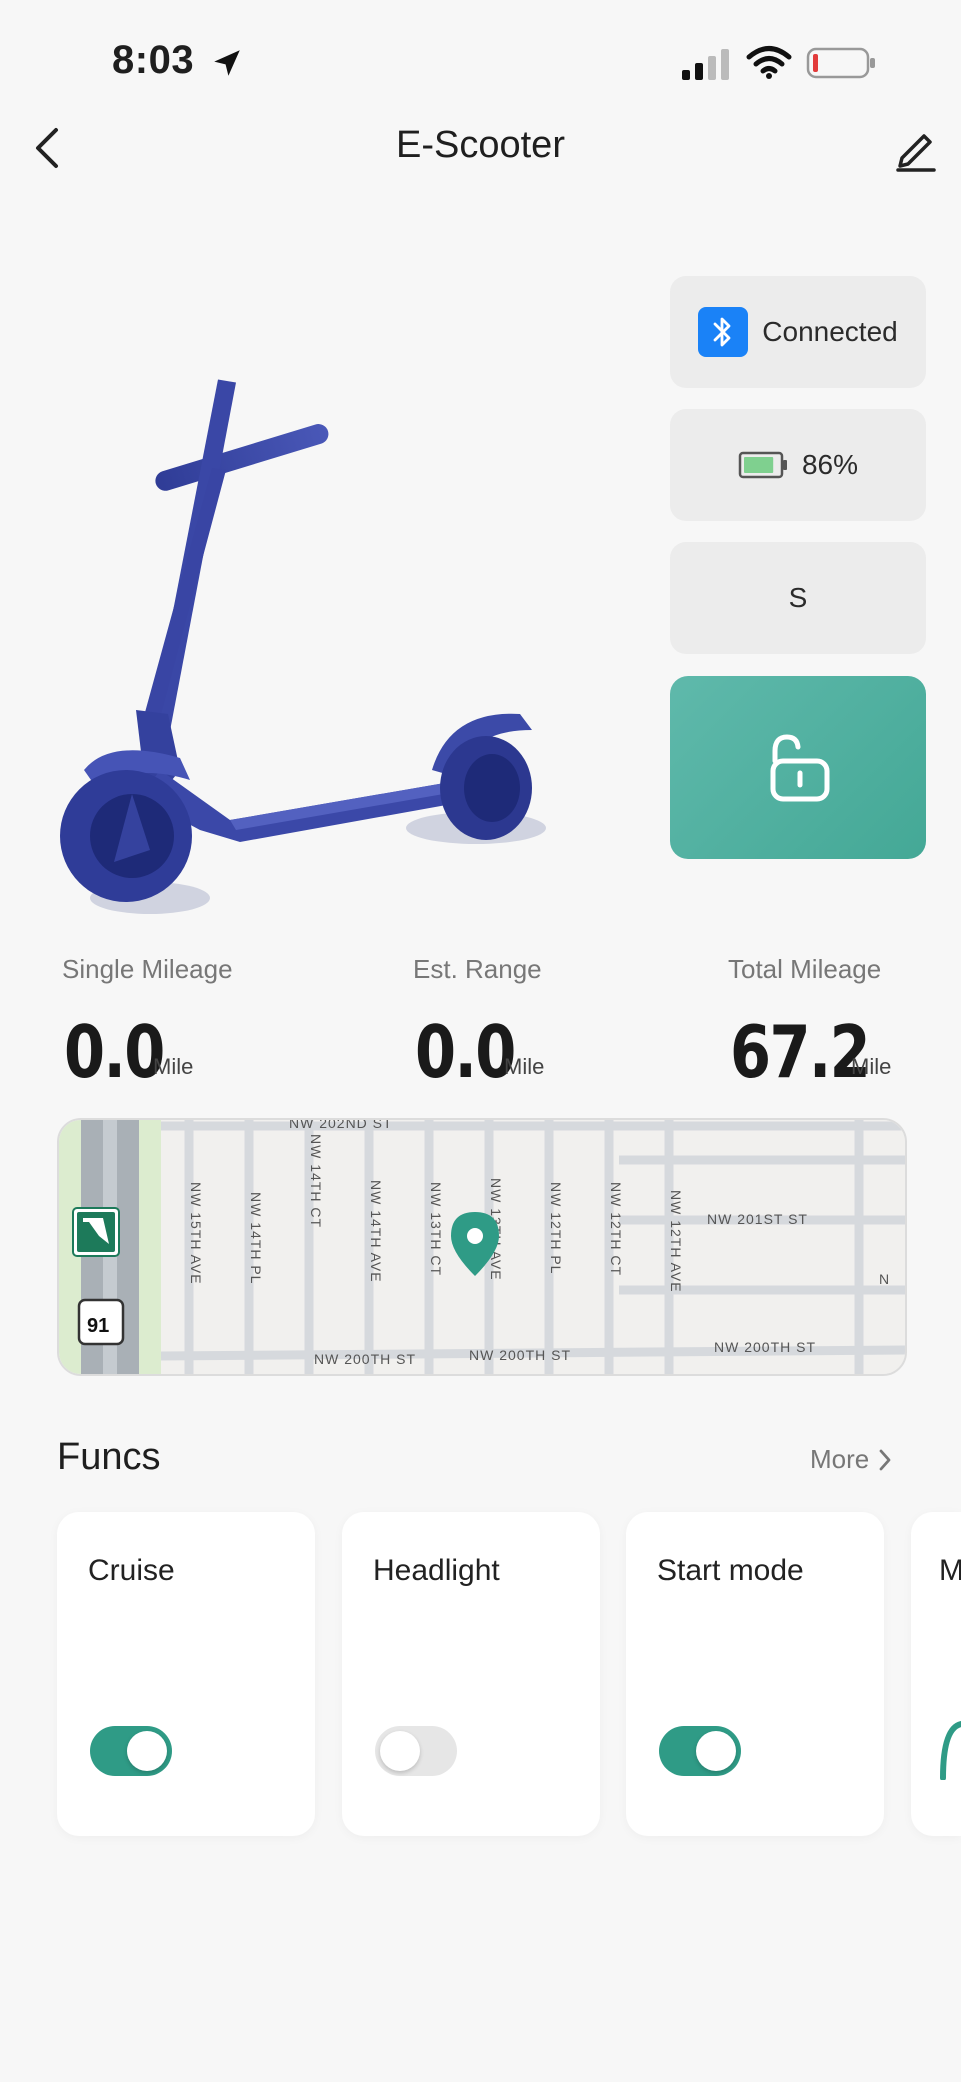 The image size is (961, 2082). Describe the element at coordinates (96, 1232) in the screenshot. I see `state-road-shield-icon` at that location.